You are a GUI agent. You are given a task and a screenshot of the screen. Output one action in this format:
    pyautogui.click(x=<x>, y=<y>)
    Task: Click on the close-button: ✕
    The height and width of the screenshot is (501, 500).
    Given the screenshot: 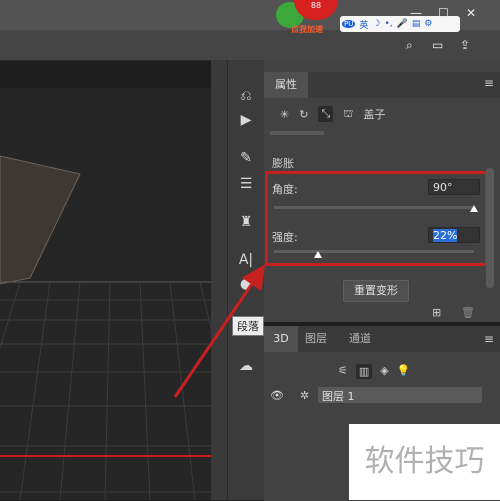 What is the action you would take?
    pyautogui.click(x=471, y=13)
    